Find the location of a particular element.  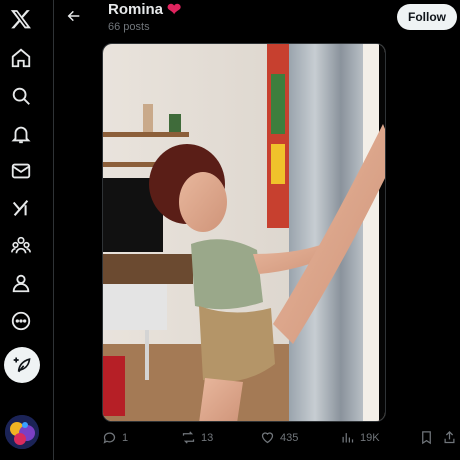

profile-name-text: Romina is located at coordinates (136, 9).